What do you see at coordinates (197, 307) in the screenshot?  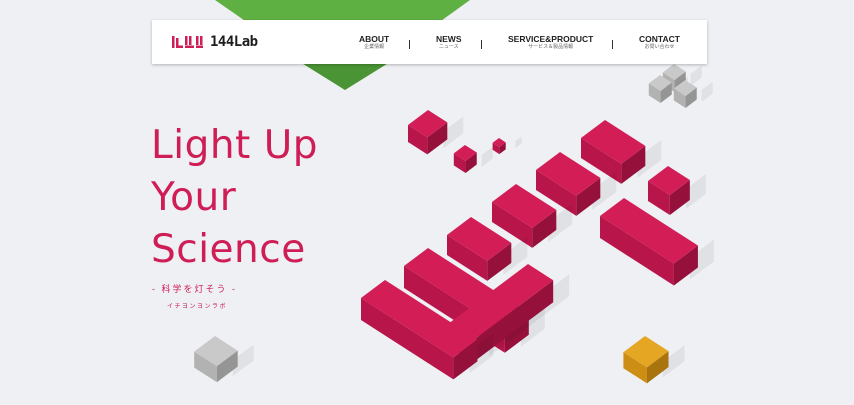 I see `hero-kana: イチヨンヨンラボ` at bounding box center [197, 307].